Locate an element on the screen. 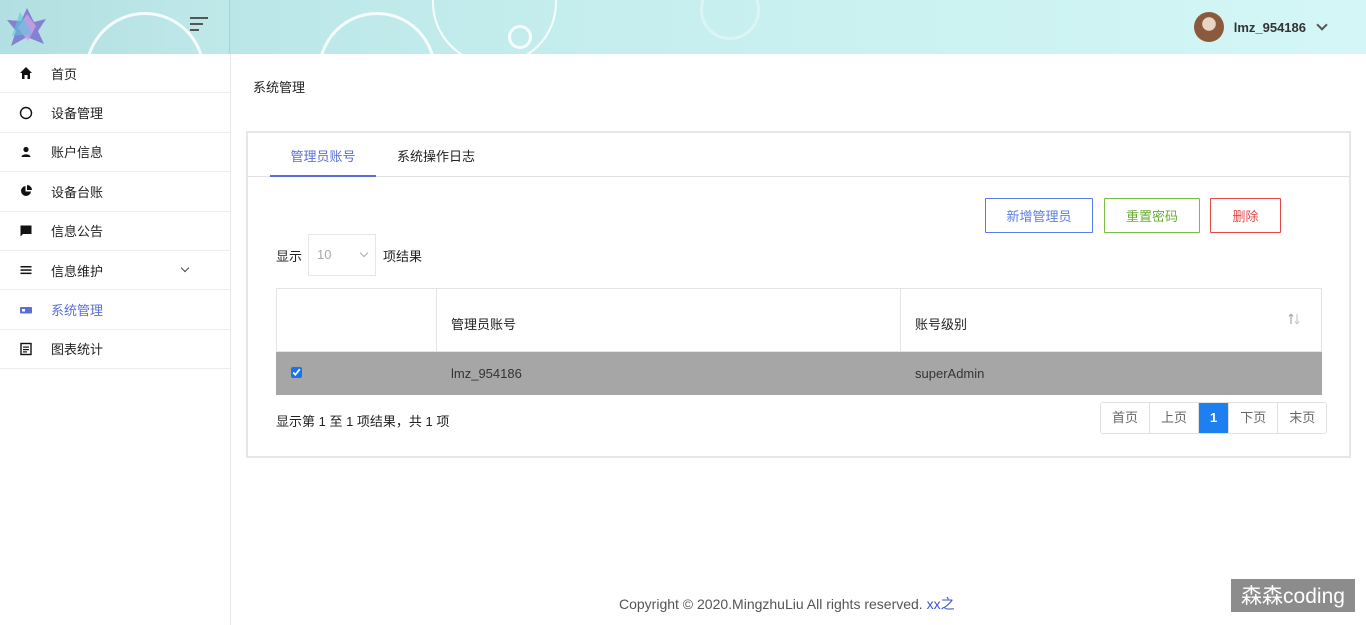 This screenshot has height=625, width=1366. reset-password-button: 重置密码 is located at coordinates (1152, 215).